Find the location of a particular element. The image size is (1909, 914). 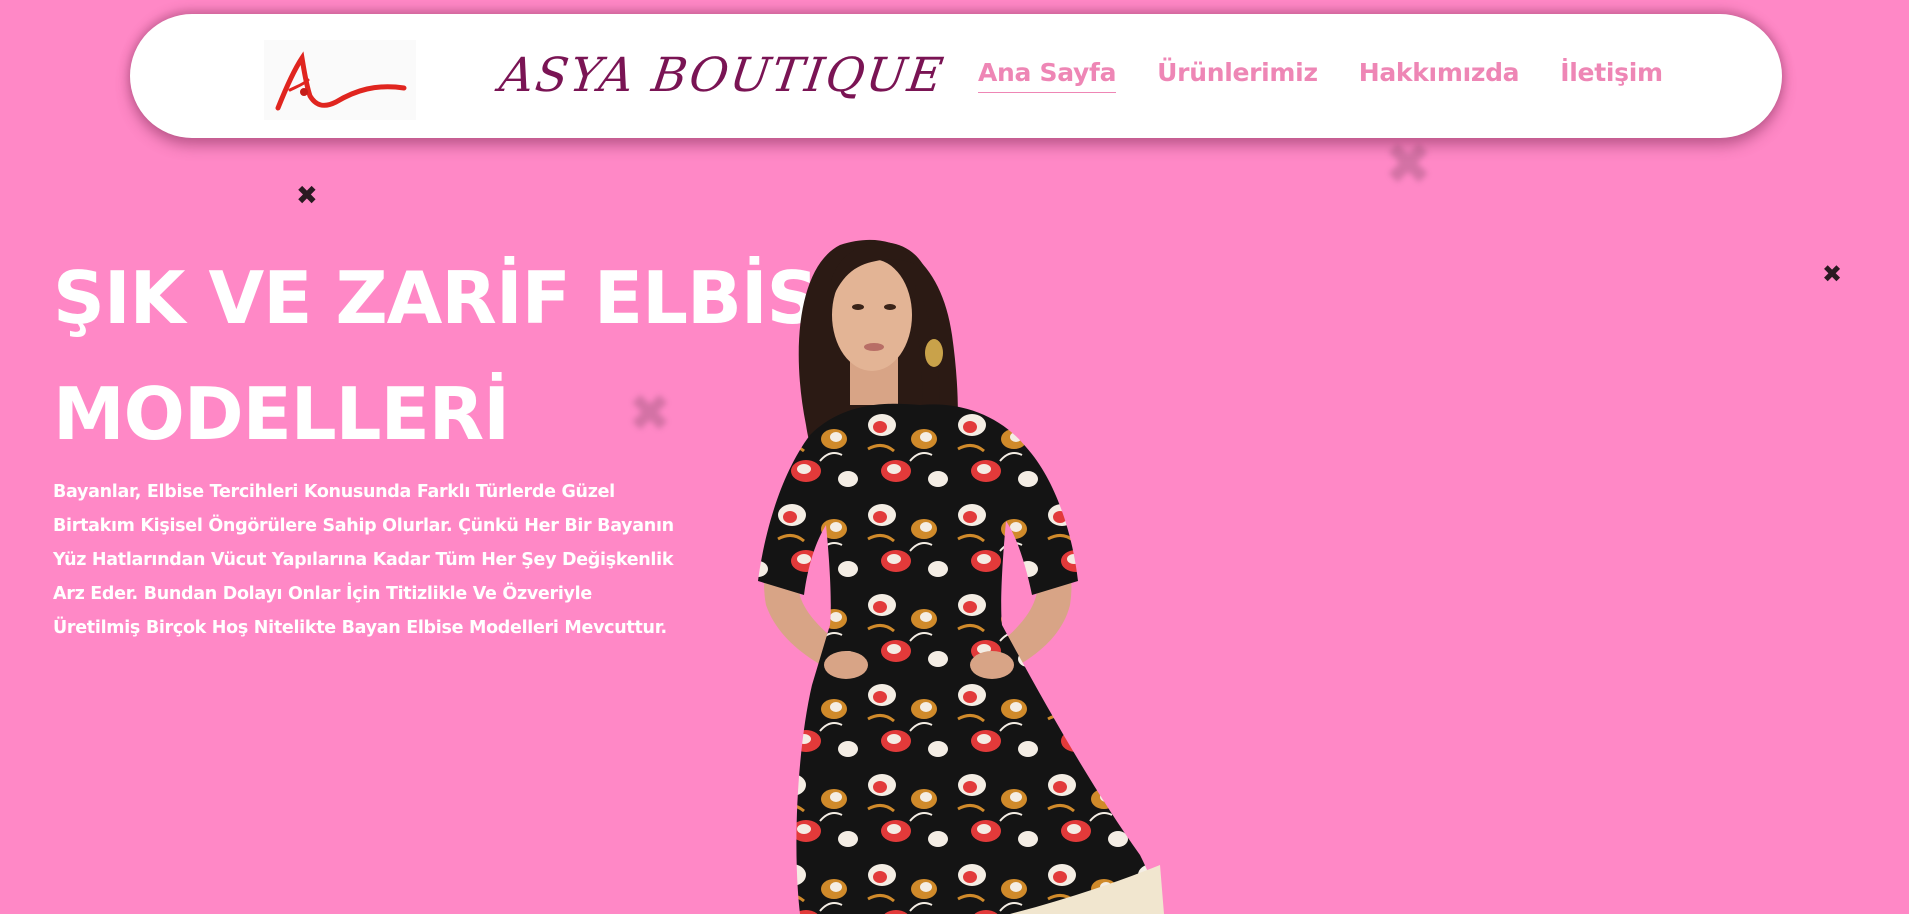

asya-boutique-logo-icon is located at coordinates (341, 81).